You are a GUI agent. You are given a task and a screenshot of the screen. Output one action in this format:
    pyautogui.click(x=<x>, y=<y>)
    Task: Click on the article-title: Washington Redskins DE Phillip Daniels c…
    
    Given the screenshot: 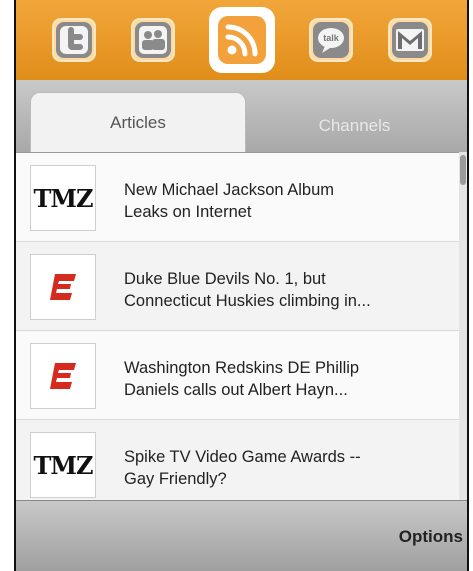 What is the action you would take?
    pyautogui.click(x=284, y=379)
    